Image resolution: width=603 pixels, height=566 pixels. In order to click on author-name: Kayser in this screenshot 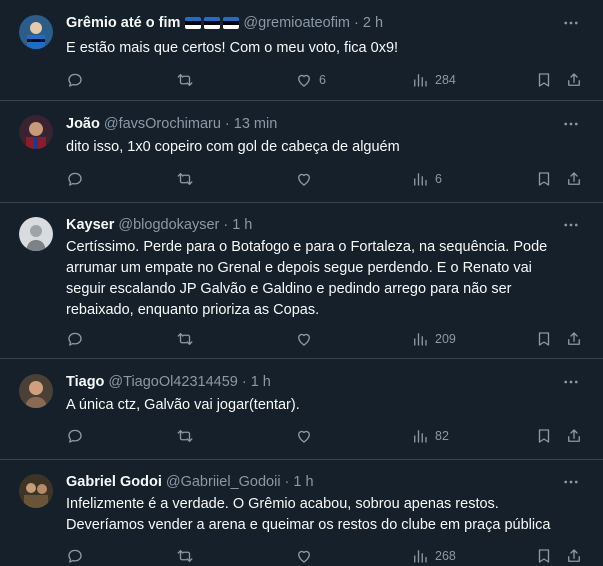, I will do `click(90, 225)`.